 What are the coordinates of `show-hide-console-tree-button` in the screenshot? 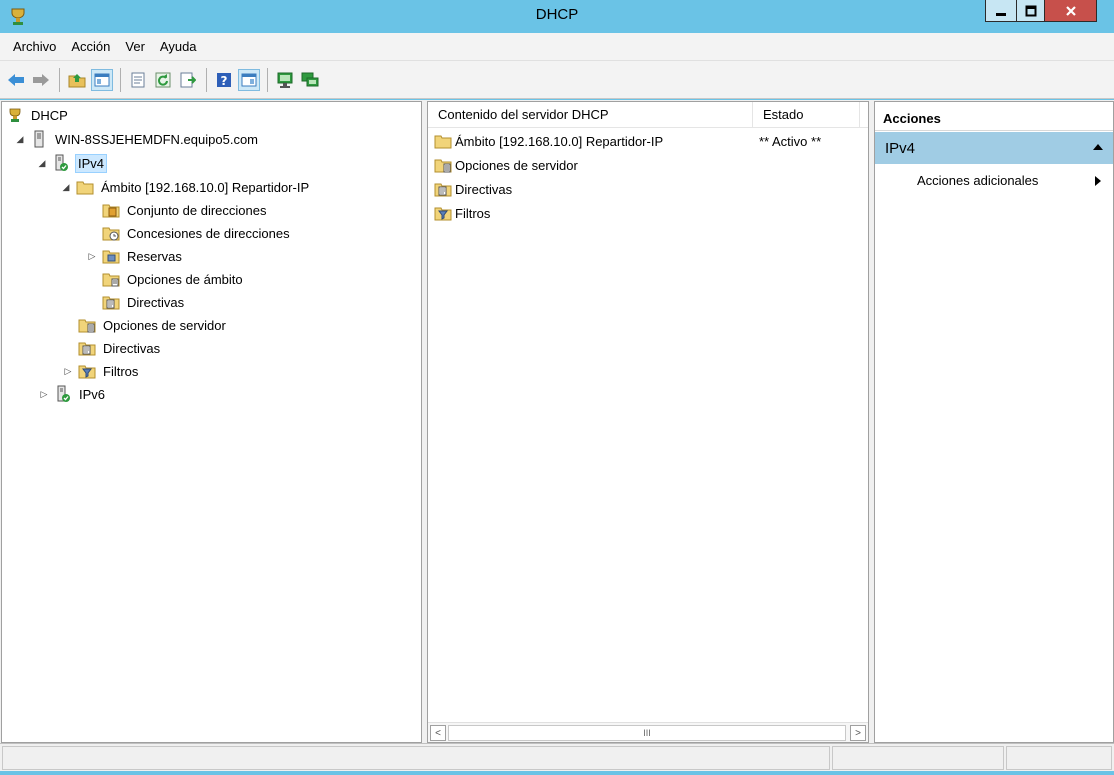 It's located at (102, 79).